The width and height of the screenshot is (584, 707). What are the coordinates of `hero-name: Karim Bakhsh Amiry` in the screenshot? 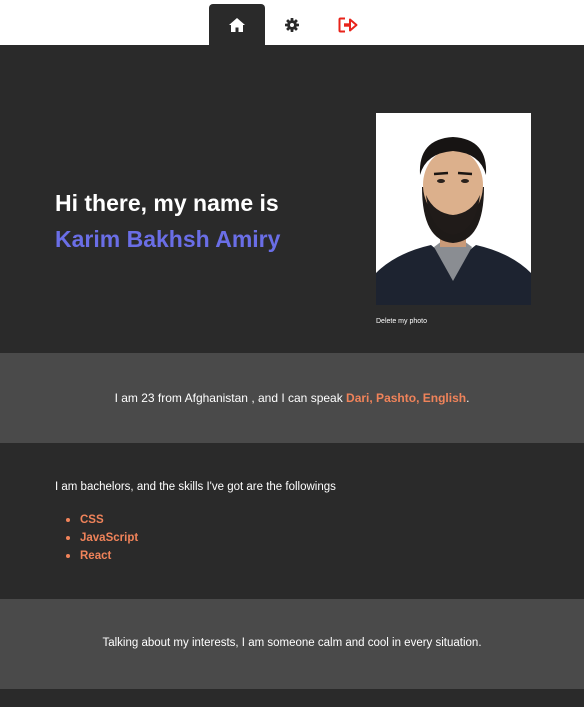 It's located at (168, 239).